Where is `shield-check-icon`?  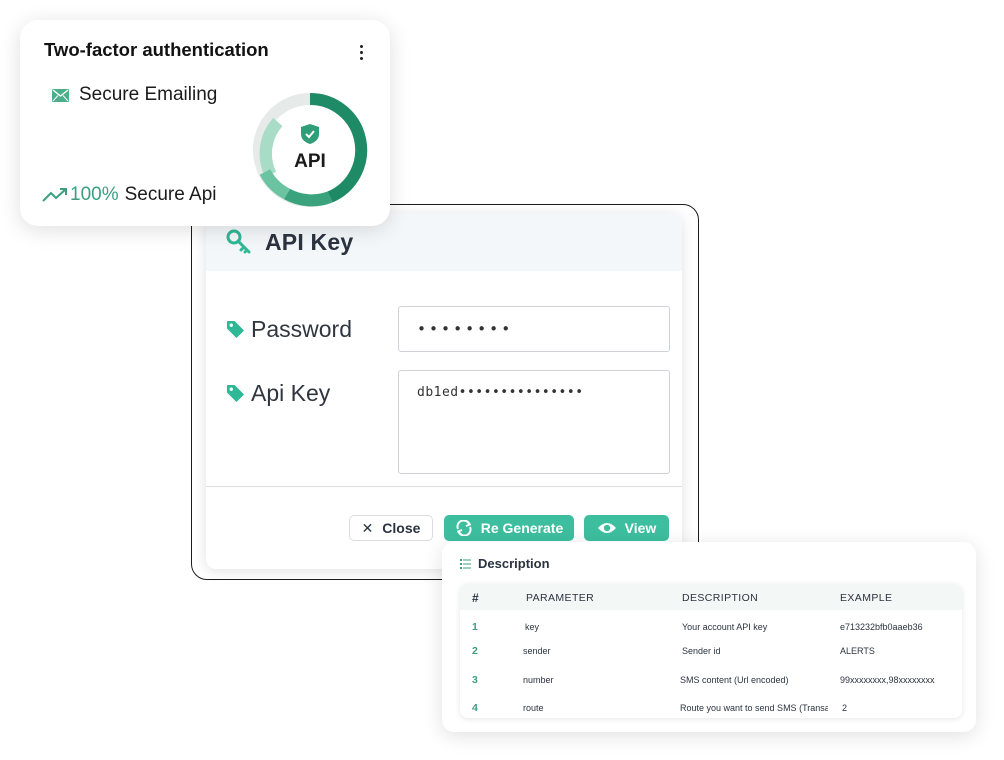 shield-check-icon is located at coordinates (310, 134).